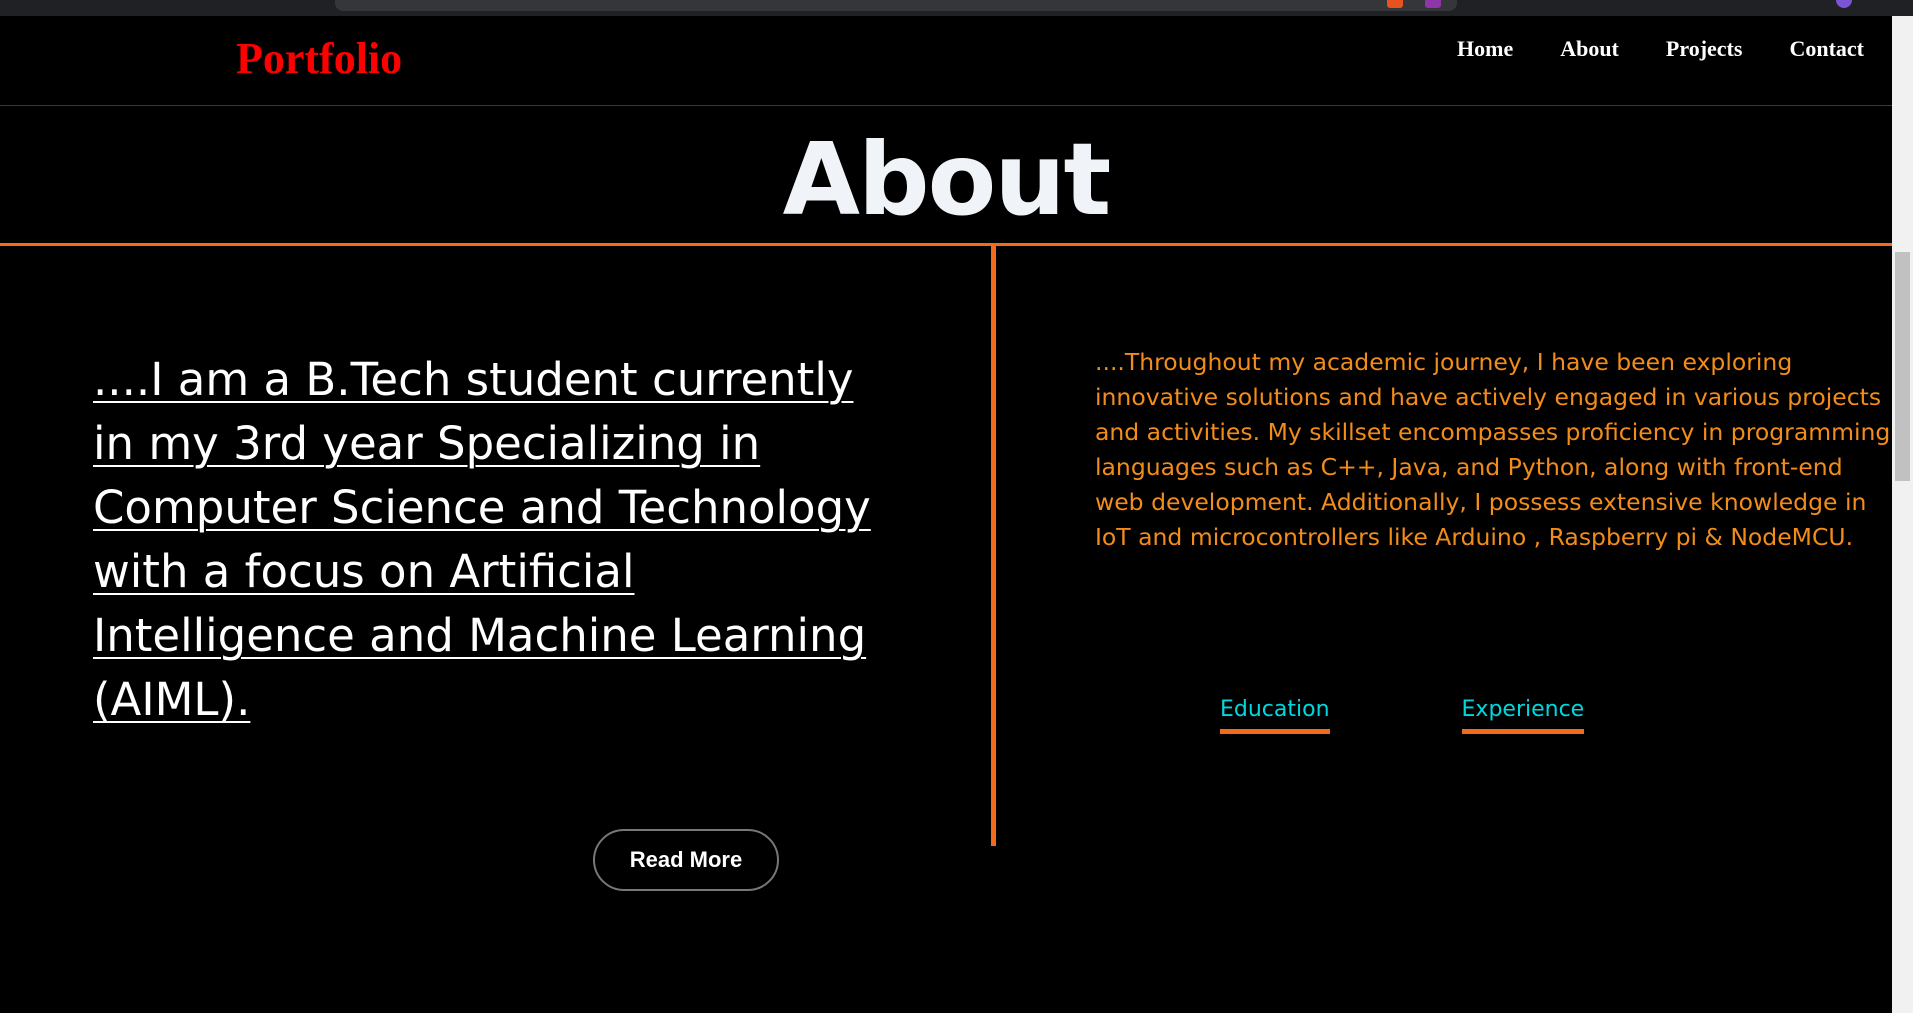 Image resolution: width=1913 pixels, height=1013 pixels. What do you see at coordinates (947, 179) in the screenshot?
I see `about-title: About` at bounding box center [947, 179].